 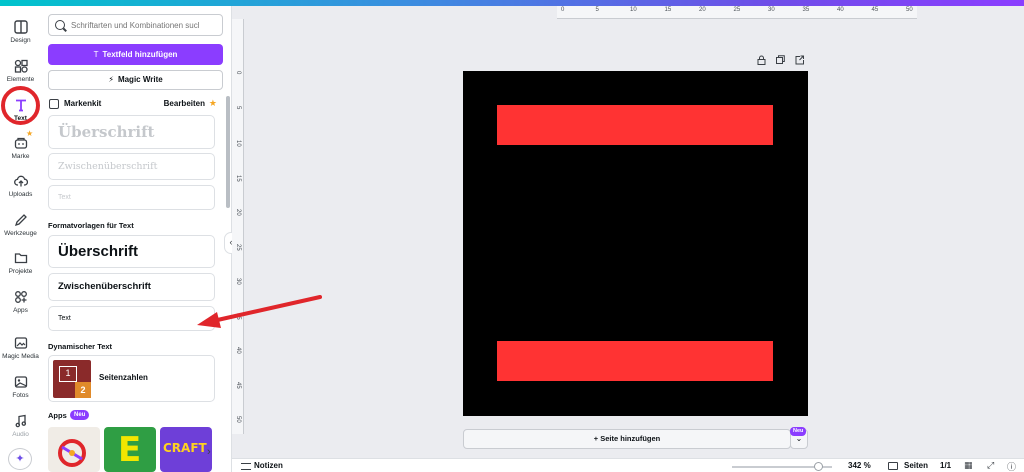 I want to click on rail-label: Magic Media, so click(x=20, y=356).